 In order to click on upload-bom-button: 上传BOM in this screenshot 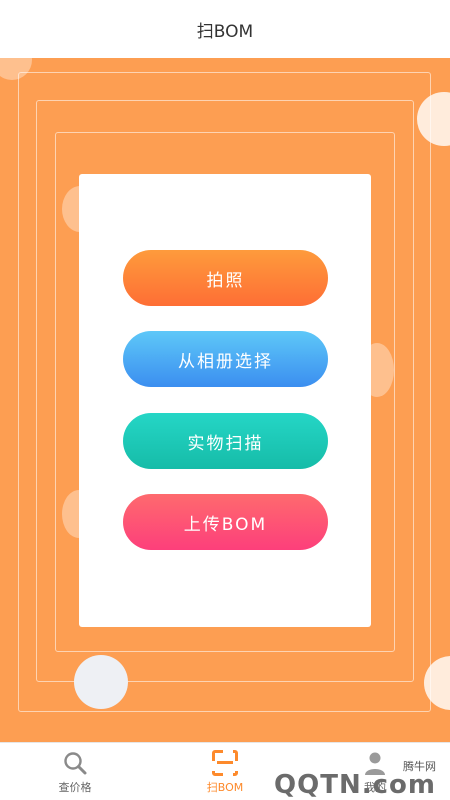, I will do `click(225, 522)`.